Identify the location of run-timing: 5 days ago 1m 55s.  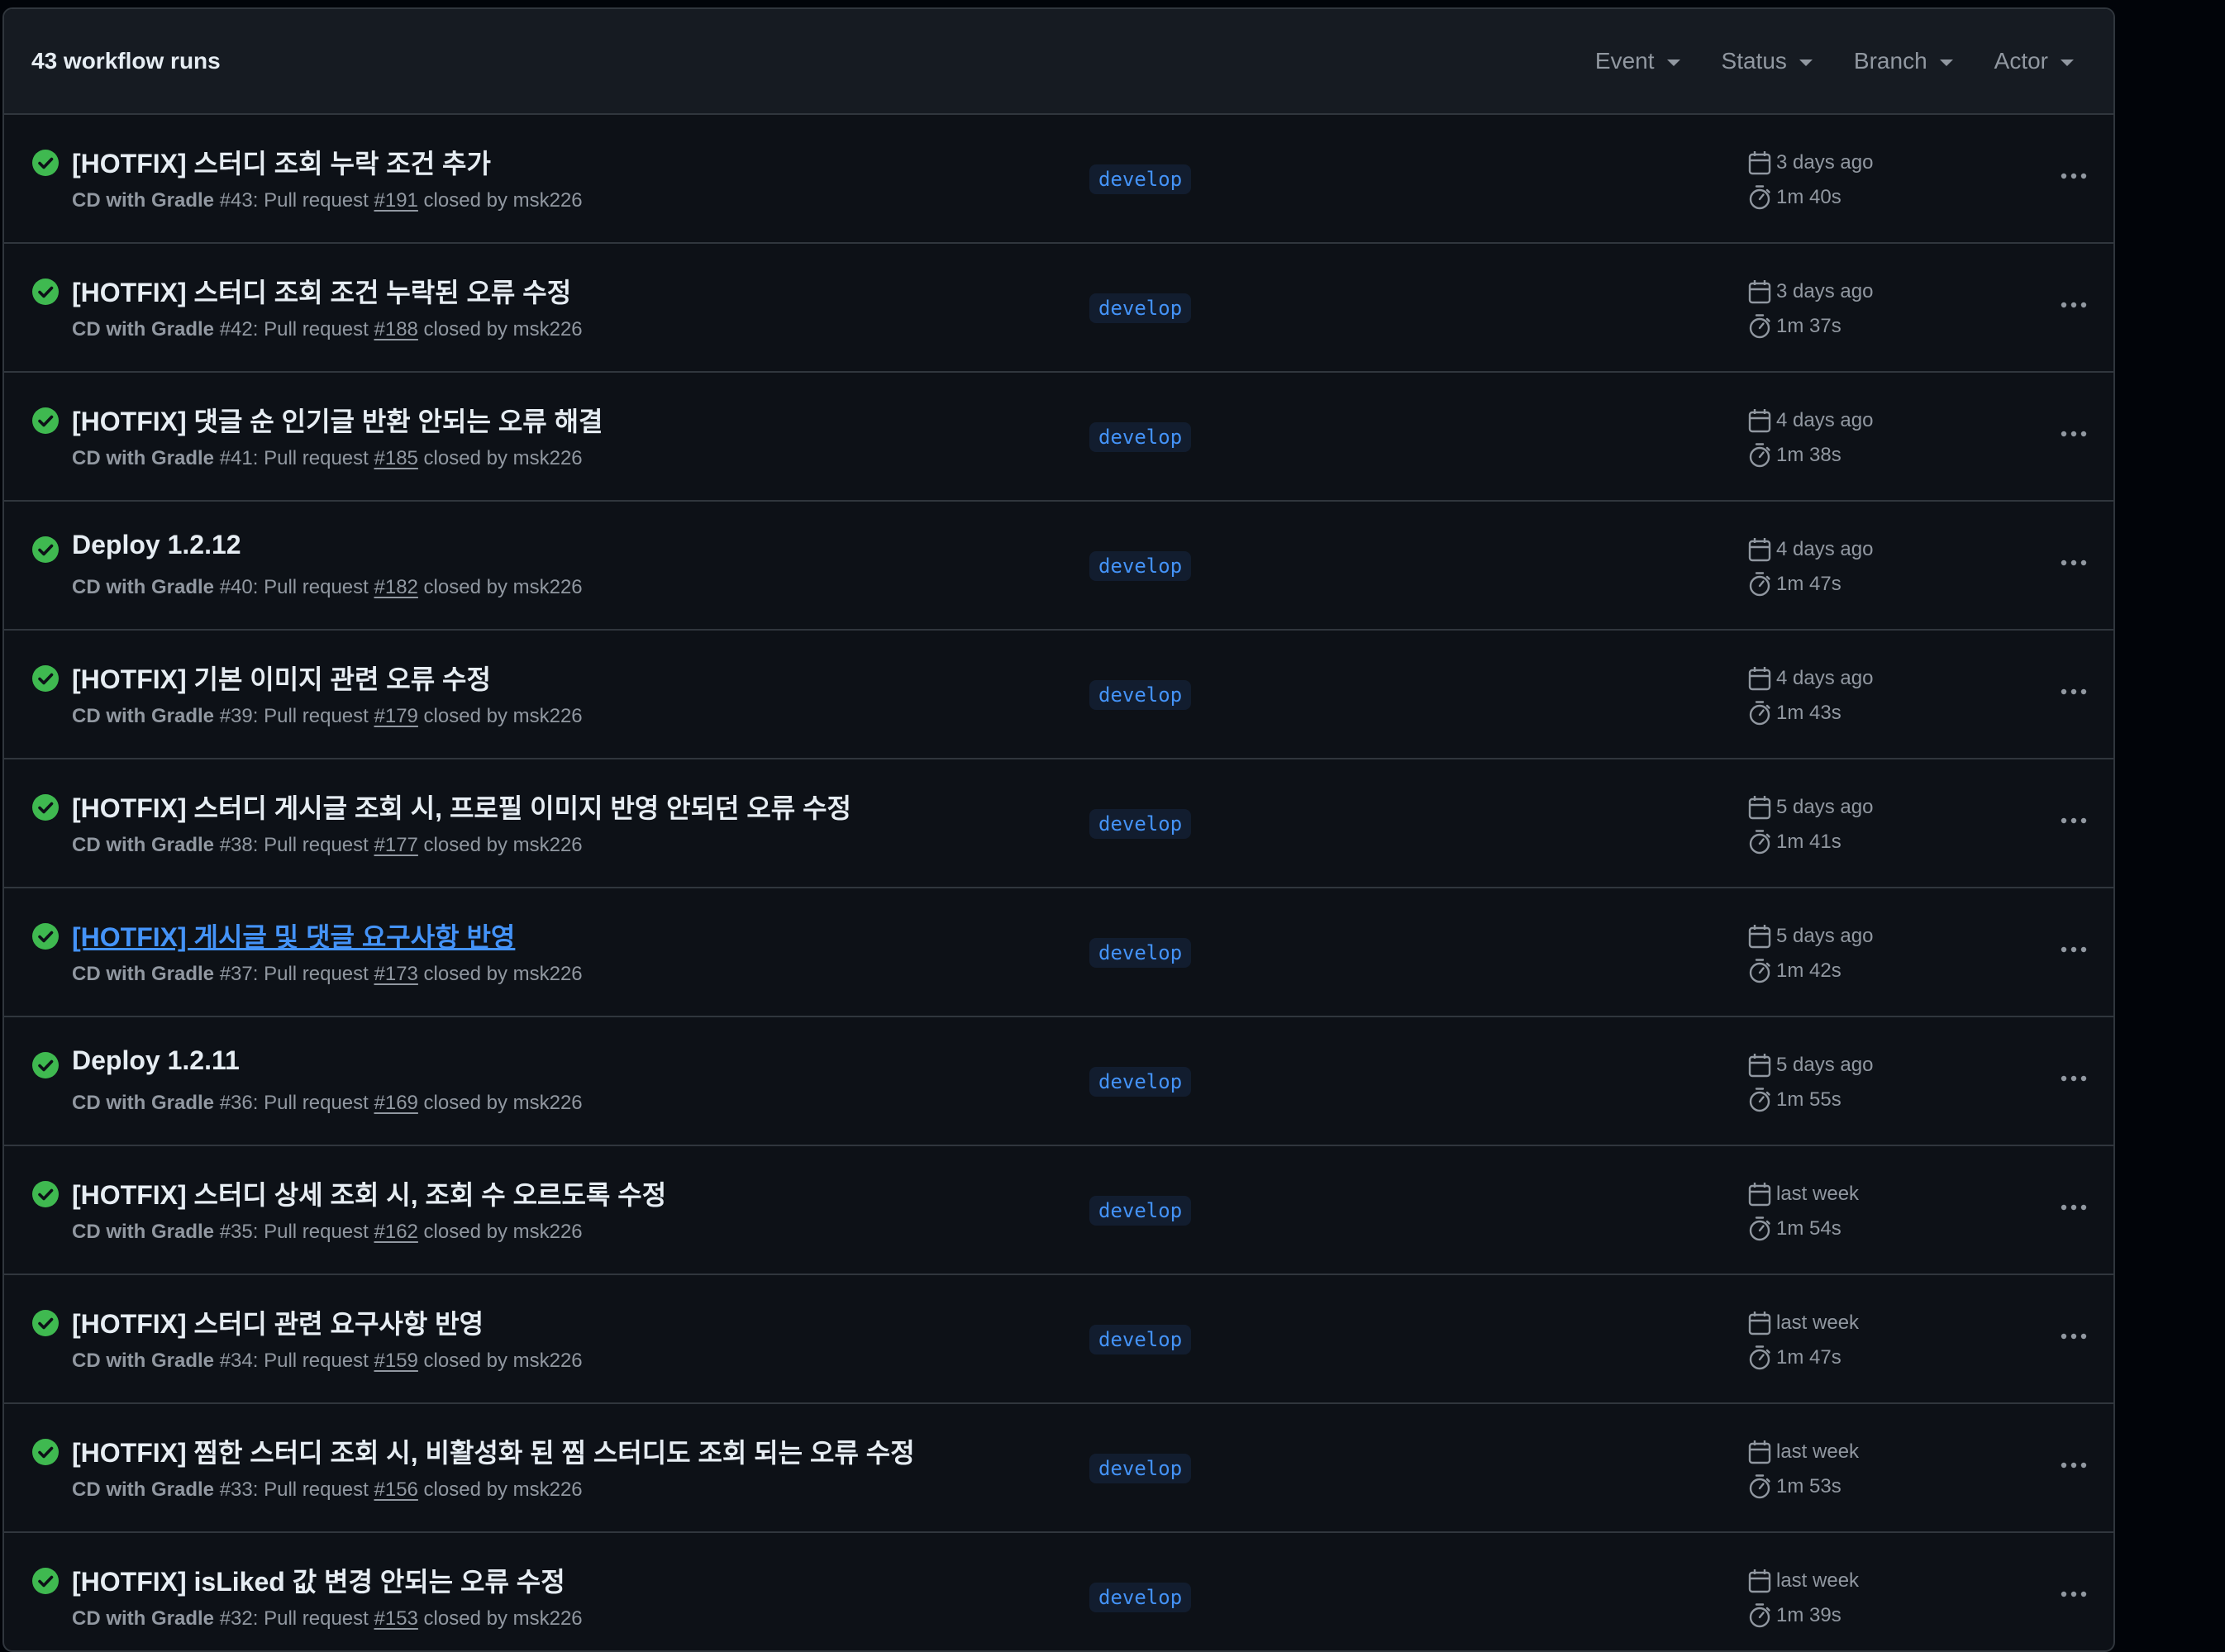
(1811, 1085).